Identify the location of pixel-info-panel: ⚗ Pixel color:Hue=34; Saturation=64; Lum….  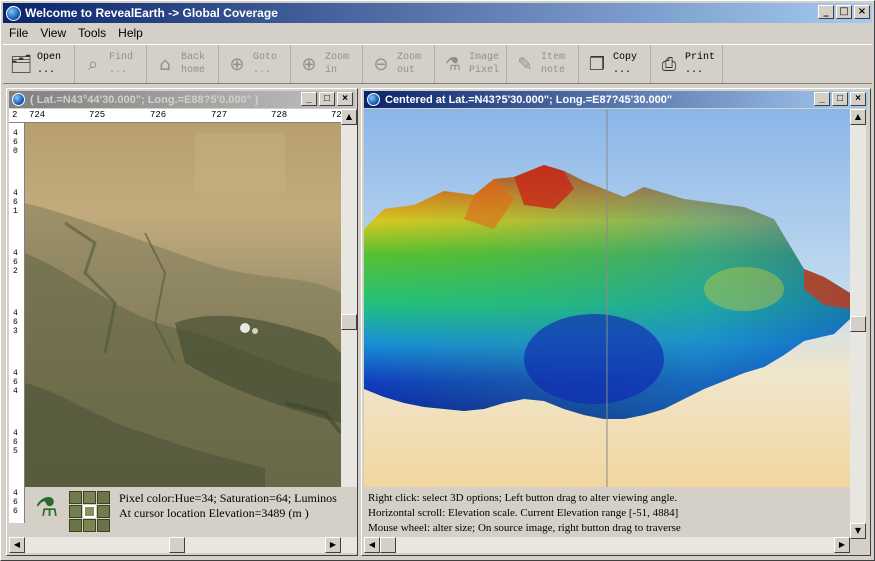
(191, 512).